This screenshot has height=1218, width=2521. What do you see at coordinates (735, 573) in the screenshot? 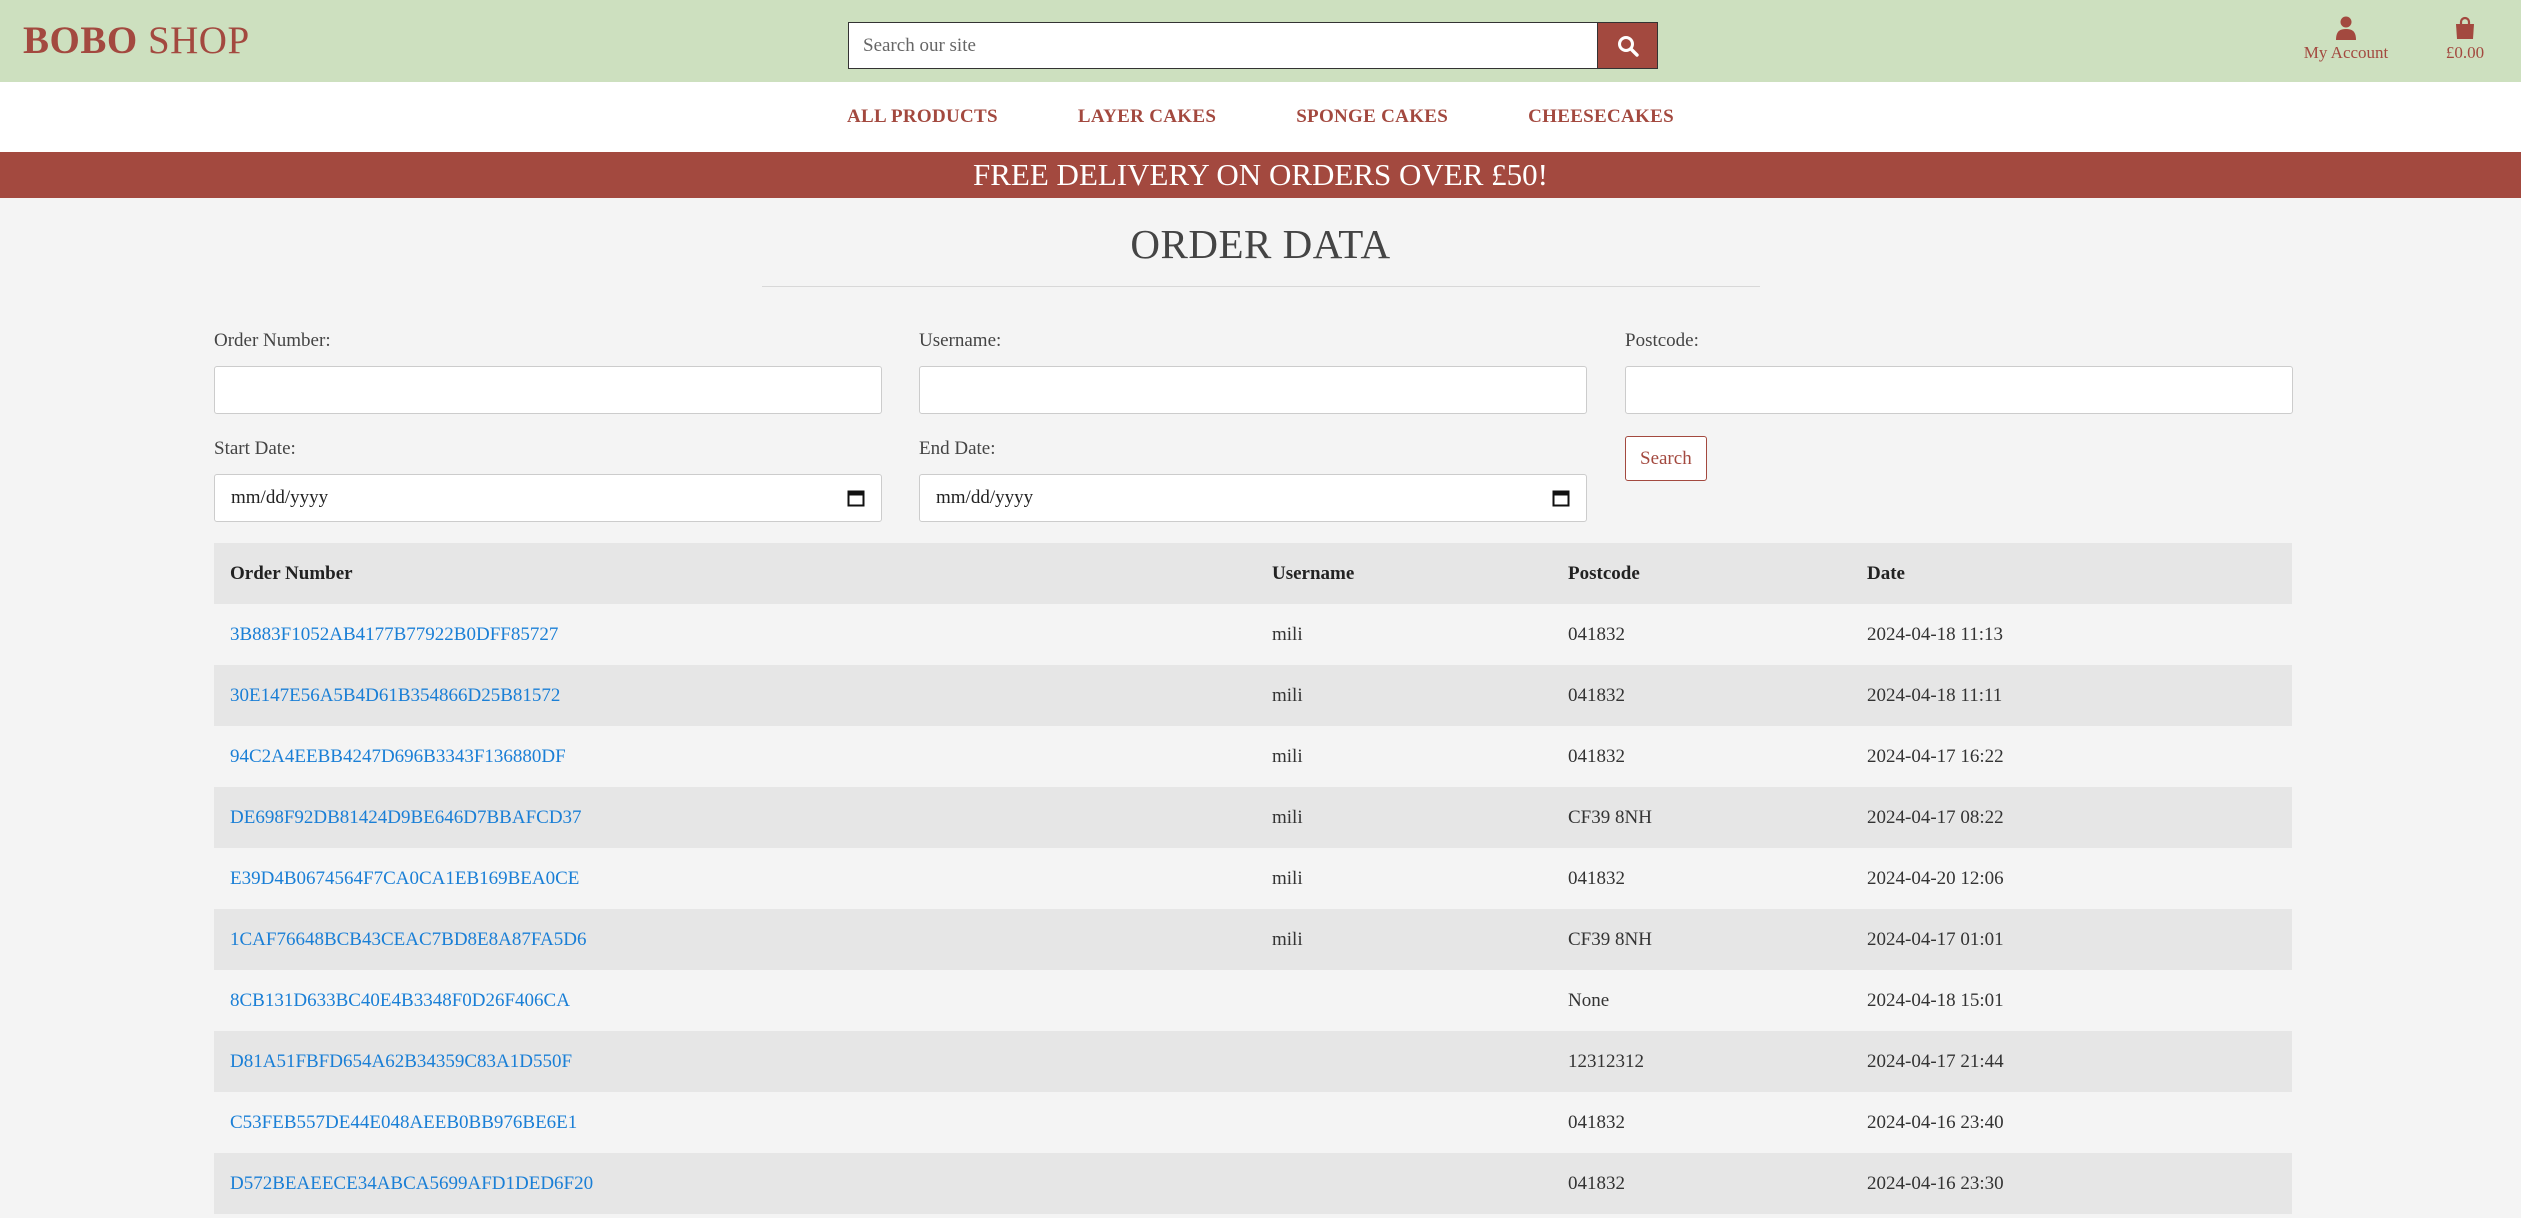
I see `header-order-number: Order Number` at bounding box center [735, 573].